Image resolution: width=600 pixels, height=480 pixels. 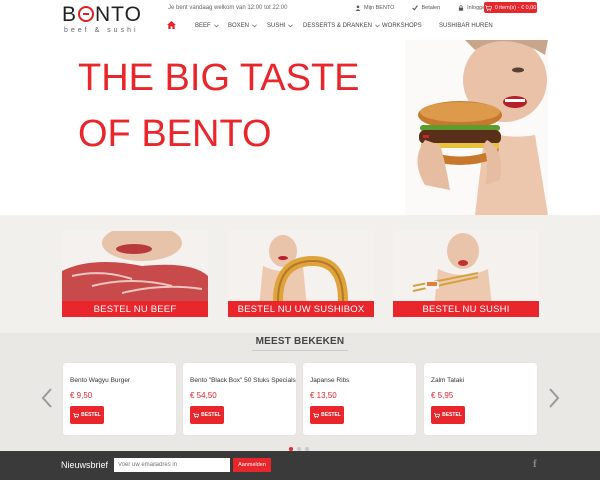 What do you see at coordinates (276, 26) in the screenshot?
I see `nav-sushi-label: SUSHI` at bounding box center [276, 26].